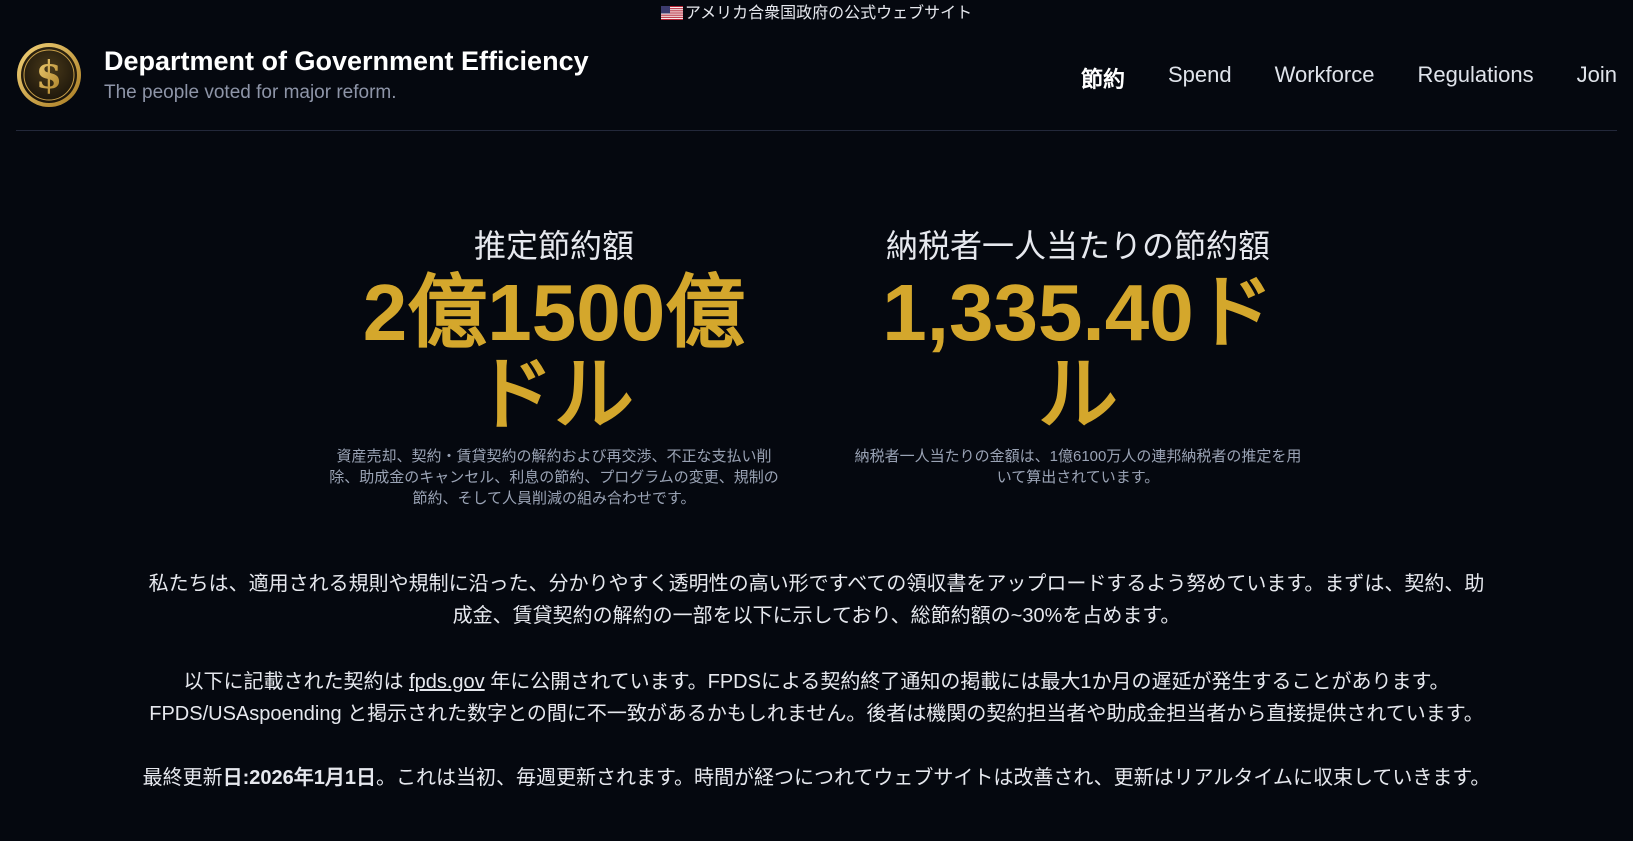 This screenshot has height=841, width=1633. What do you see at coordinates (1200, 78) in the screenshot?
I see `nav-item-spend: Spend` at bounding box center [1200, 78].